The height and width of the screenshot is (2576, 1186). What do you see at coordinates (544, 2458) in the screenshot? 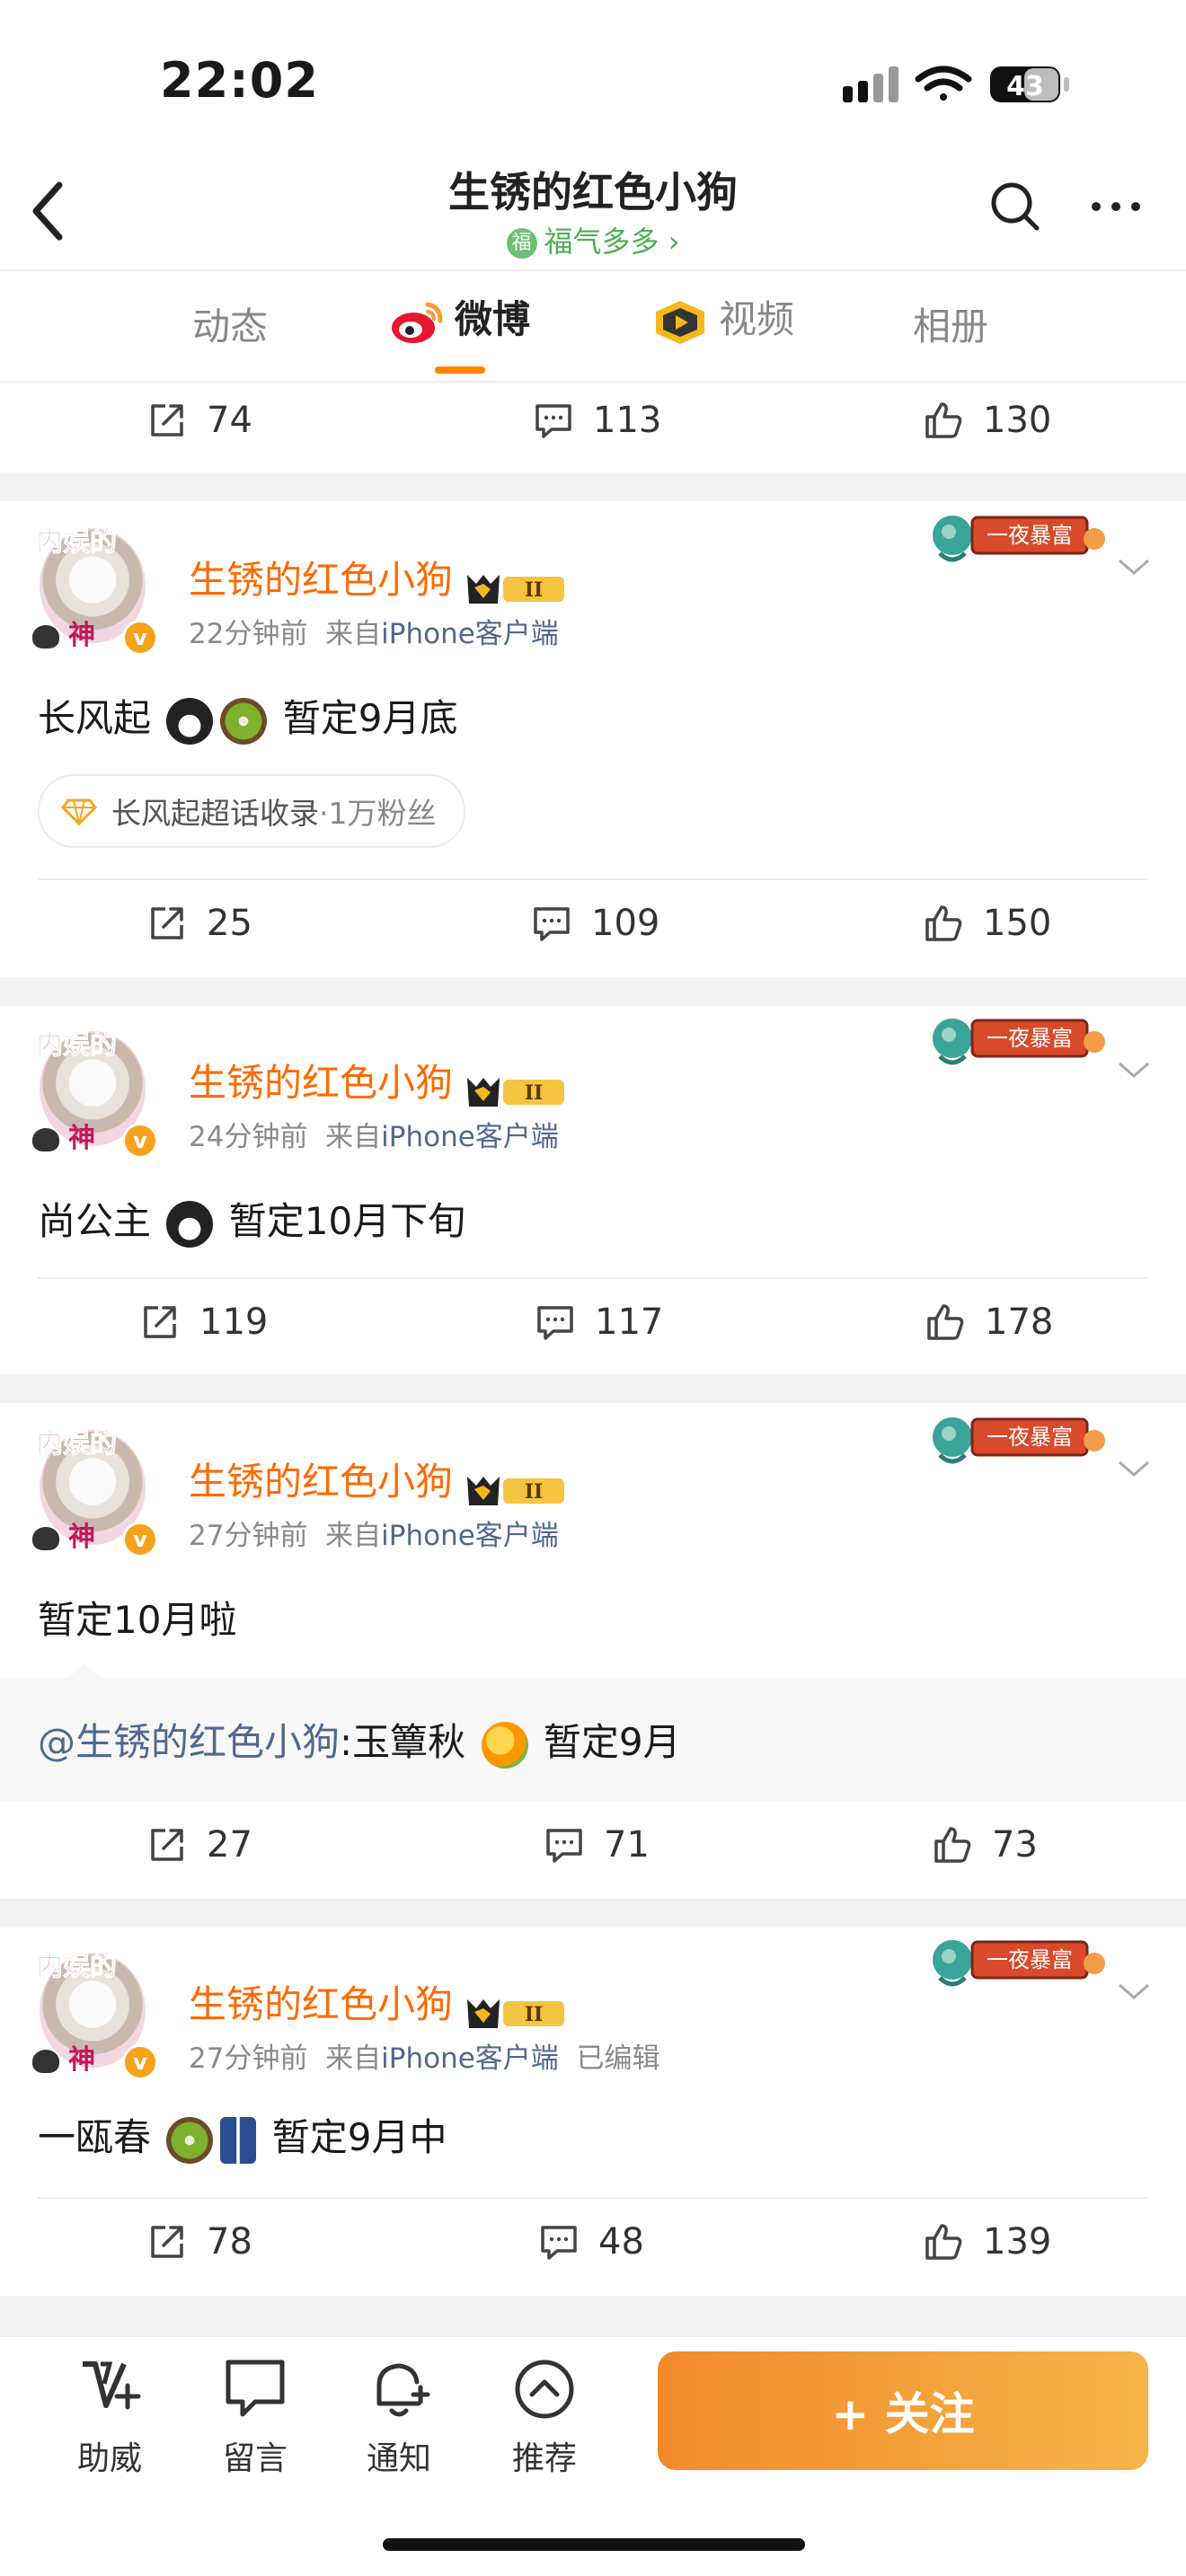
I see `recommend-label: 推荐` at bounding box center [544, 2458].